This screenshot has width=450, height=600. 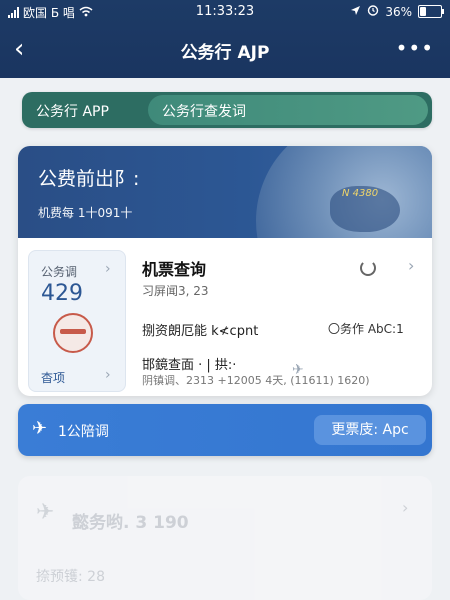 I want to click on hero-code: N 4380, so click(x=360, y=193).